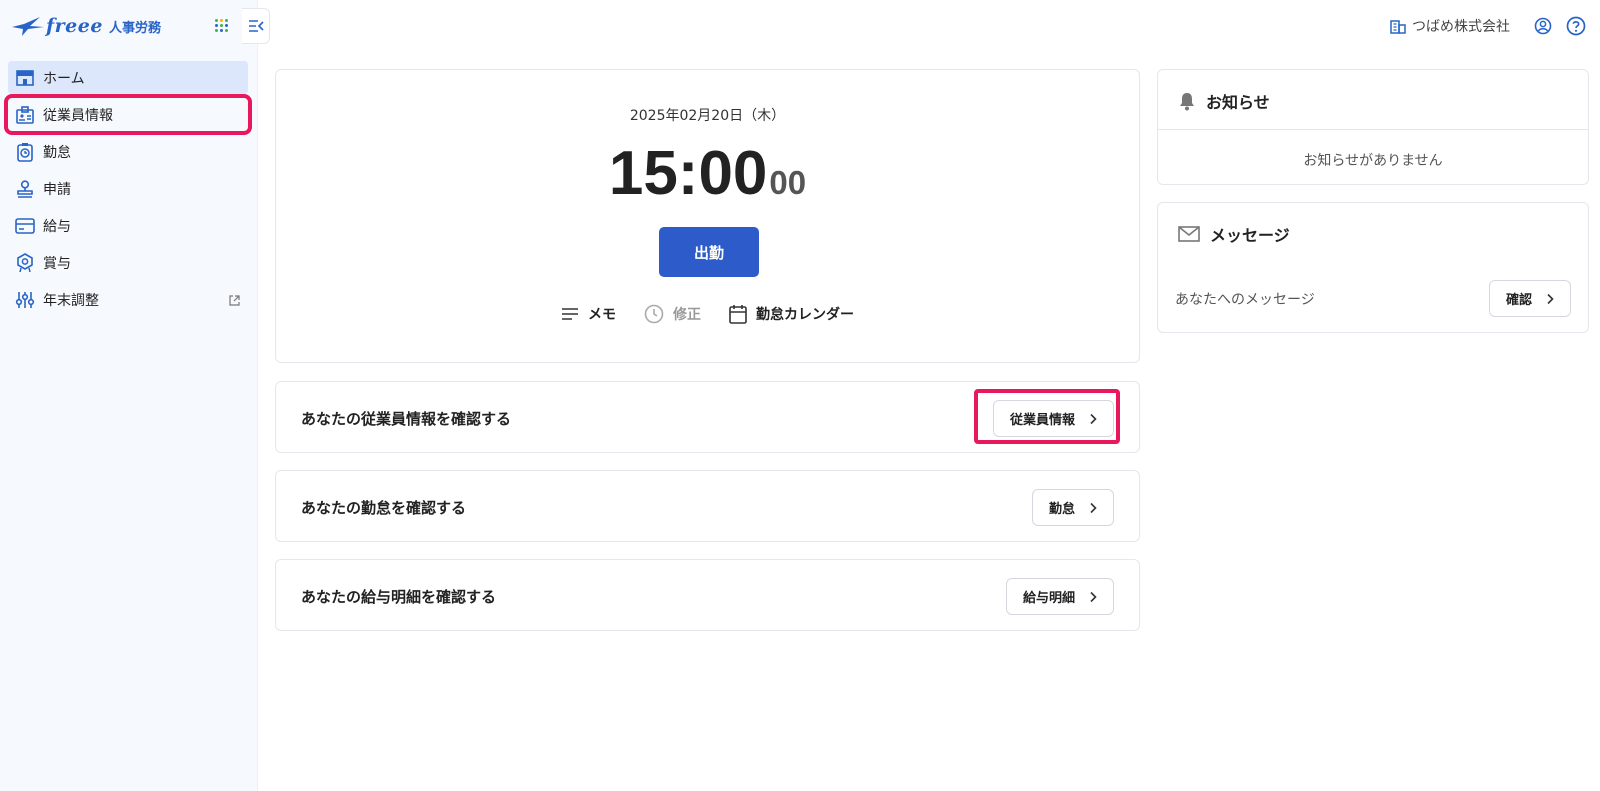  What do you see at coordinates (78, 115) in the screenshot?
I see `sidebar-item-label: 従業員情報` at bounding box center [78, 115].